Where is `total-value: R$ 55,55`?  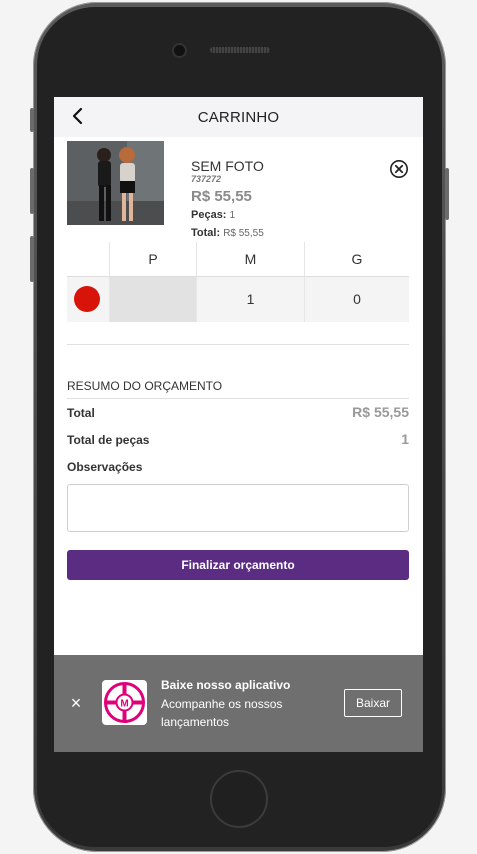 total-value: R$ 55,55 is located at coordinates (243, 233).